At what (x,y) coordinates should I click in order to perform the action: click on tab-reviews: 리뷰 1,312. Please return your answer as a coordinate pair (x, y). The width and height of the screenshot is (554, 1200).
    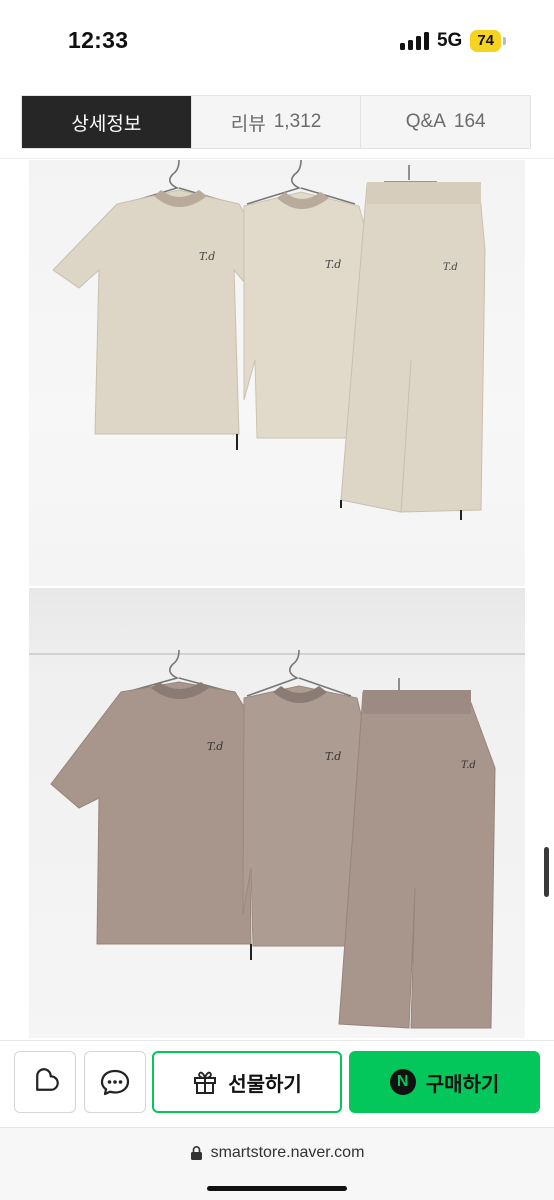
    Looking at the image, I should click on (276, 122).